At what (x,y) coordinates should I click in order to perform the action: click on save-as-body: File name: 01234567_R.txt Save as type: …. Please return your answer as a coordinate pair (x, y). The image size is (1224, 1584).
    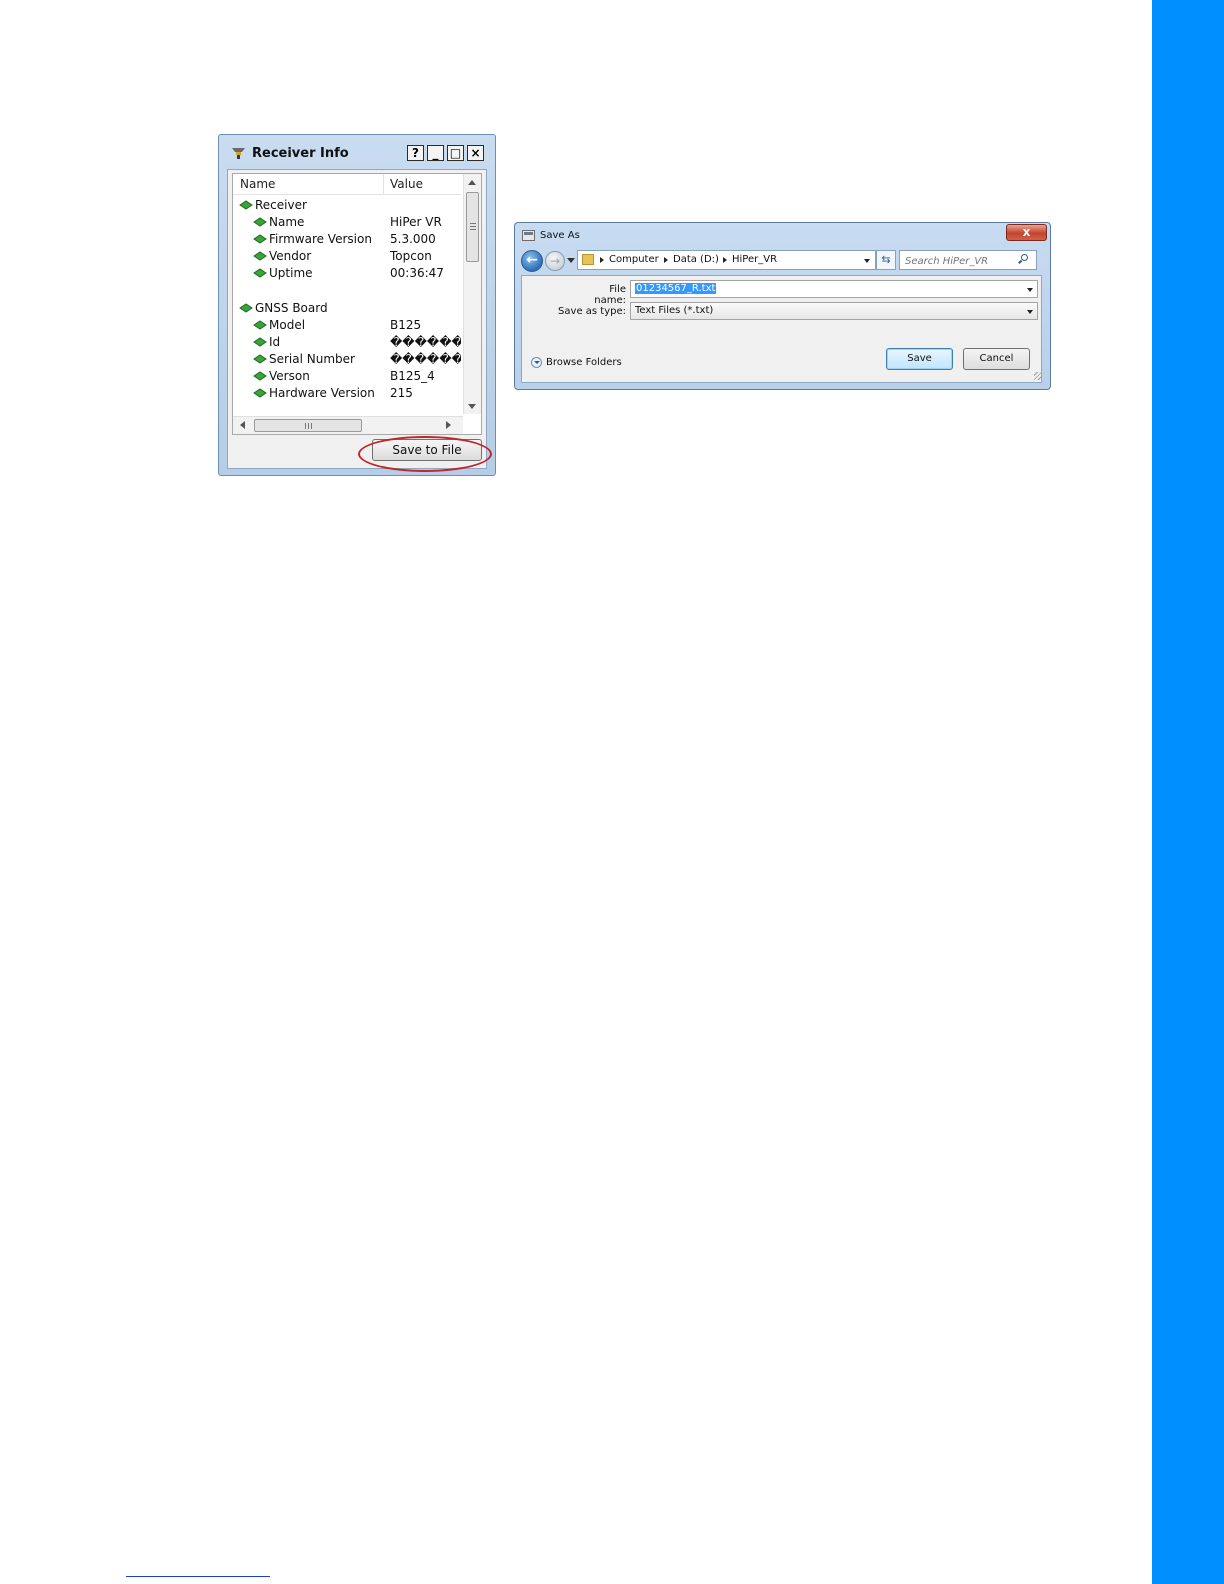
    Looking at the image, I should click on (781, 329).